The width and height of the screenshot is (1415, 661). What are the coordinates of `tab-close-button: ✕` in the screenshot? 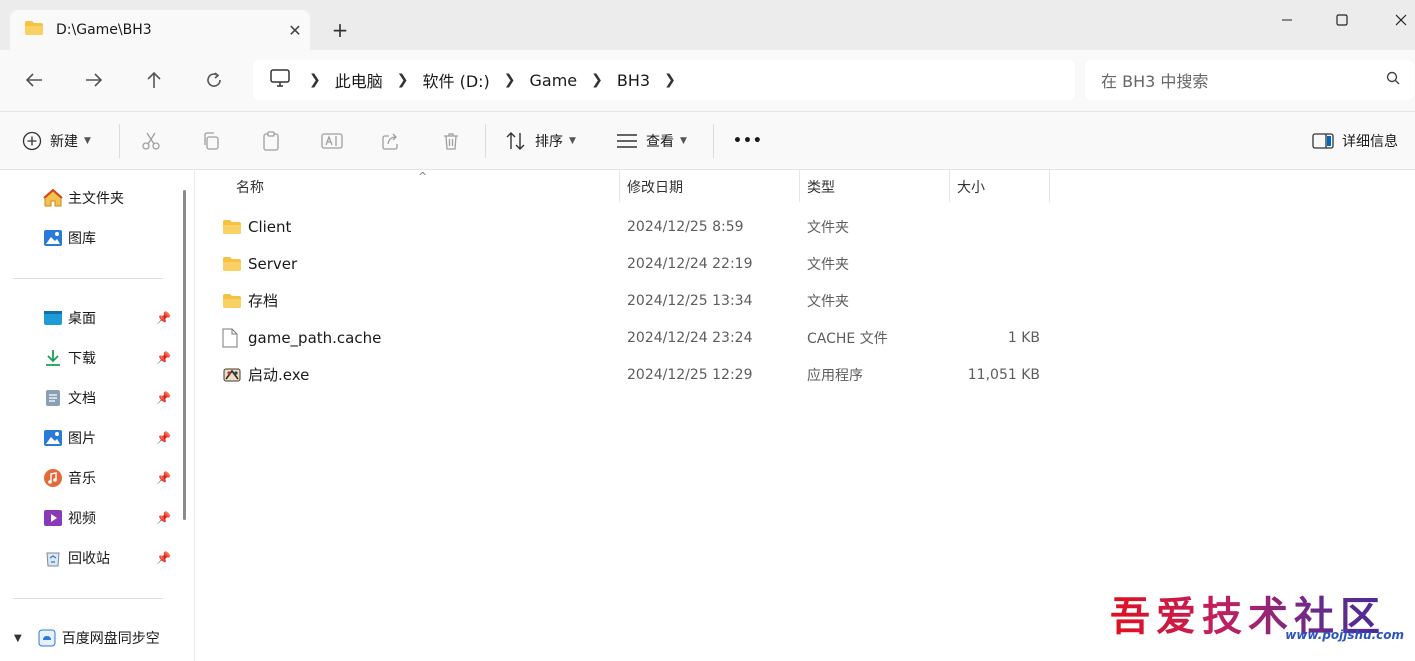 It's located at (295, 30).